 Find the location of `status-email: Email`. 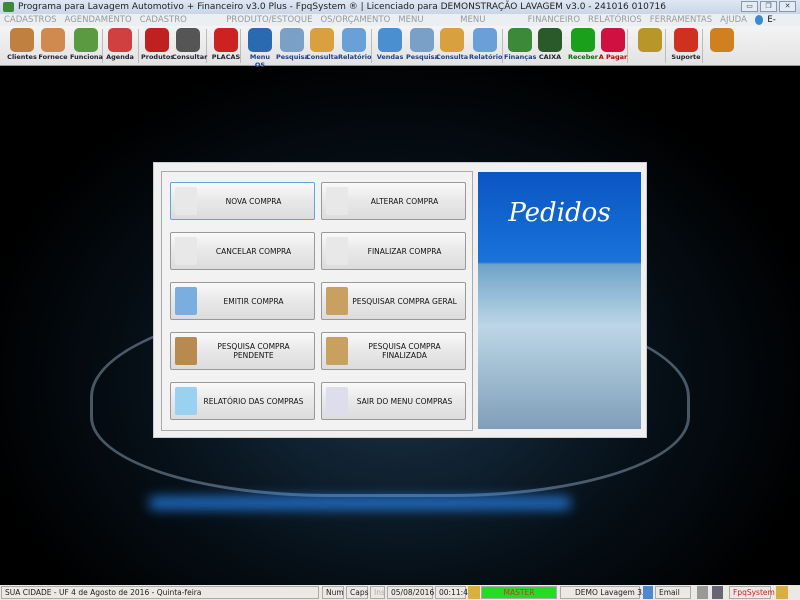

status-email: Email is located at coordinates (673, 592).